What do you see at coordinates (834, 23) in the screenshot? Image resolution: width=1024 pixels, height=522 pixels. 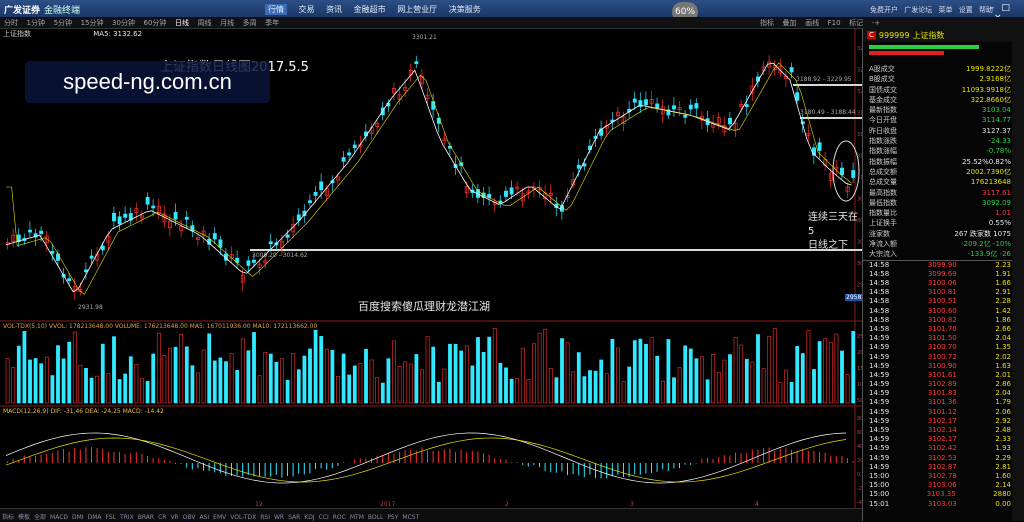 I see `tool-f10: F10` at bounding box center [834, 23].